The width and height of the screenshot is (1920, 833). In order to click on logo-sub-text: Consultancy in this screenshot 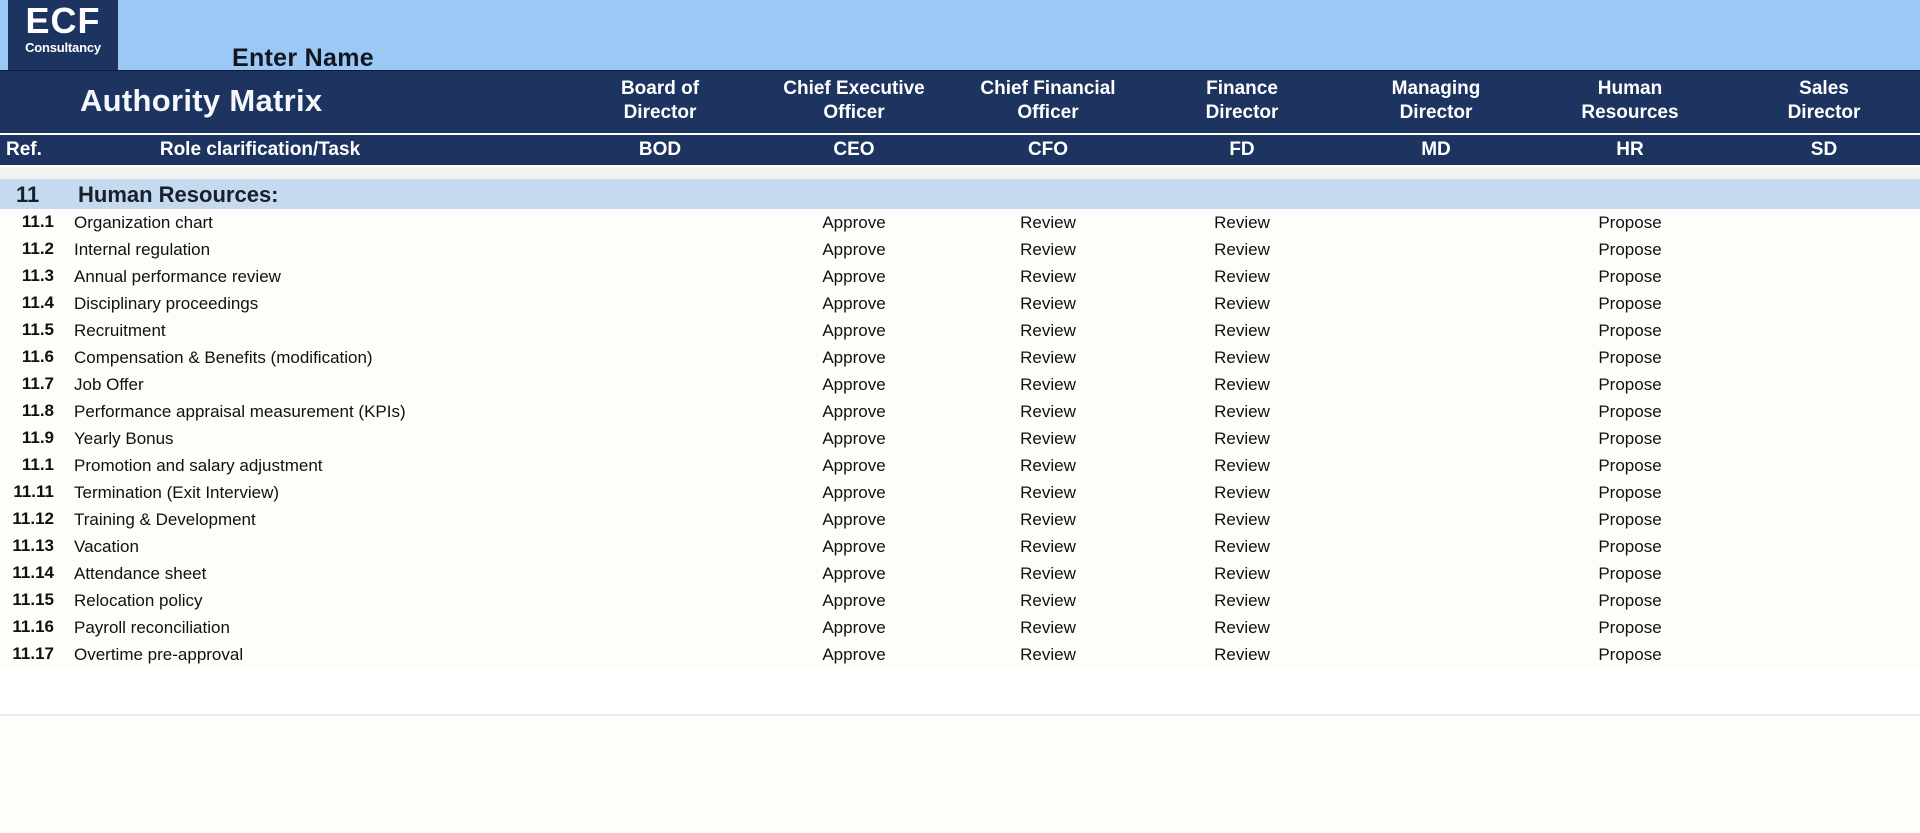, I will do `click(63, 47)`.